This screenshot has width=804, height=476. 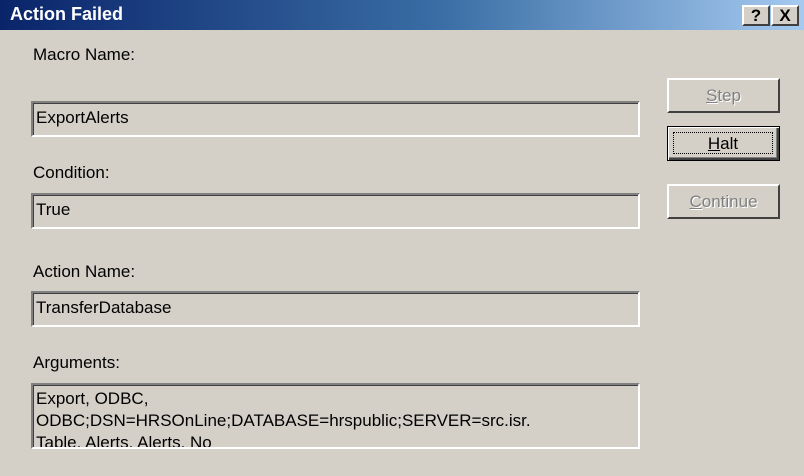 I want to click on macro-name-label: Macro Name:, so click(x=84, y=54).